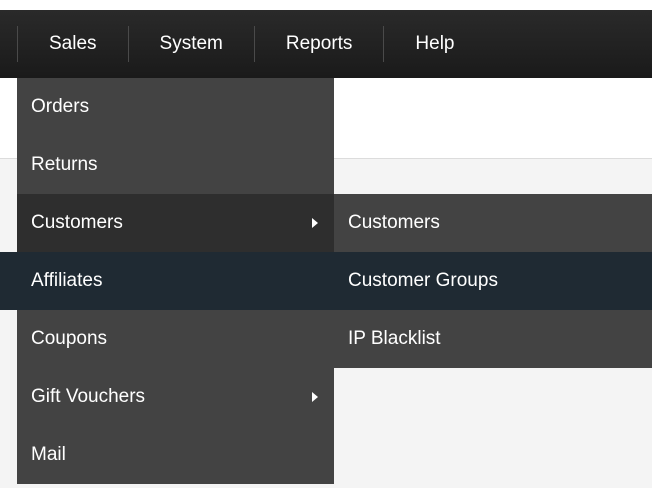 This screenshot has width=652, height=488. Describe the element at coordinates (394, 338) in the screenshot. I see `submenu-item-label: IP Blacklist` at that location.